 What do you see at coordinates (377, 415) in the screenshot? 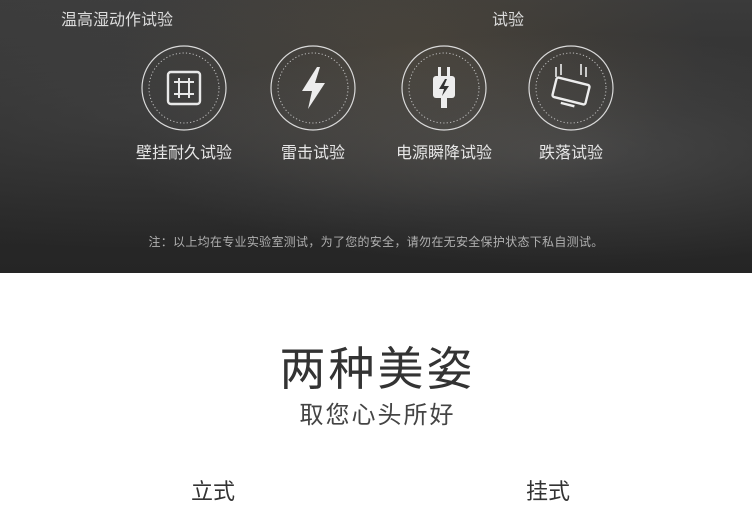
I see `section-subtitle: 取您心头所好` at bounding box center [377, 415].